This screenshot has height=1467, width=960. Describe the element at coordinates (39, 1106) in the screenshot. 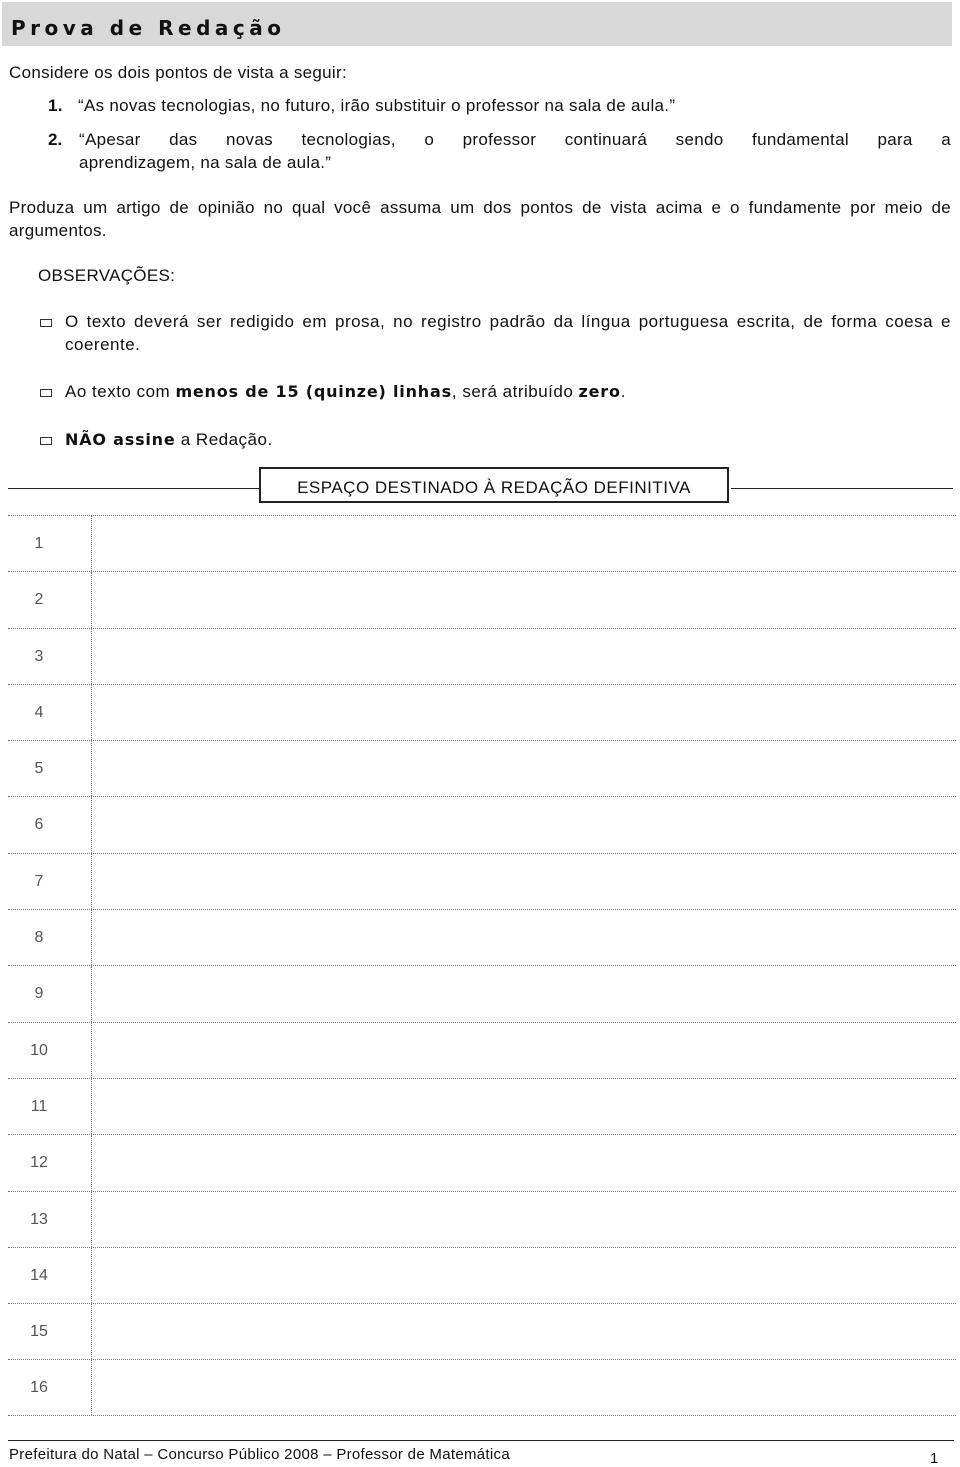

I see `line-number: 11` at that location.